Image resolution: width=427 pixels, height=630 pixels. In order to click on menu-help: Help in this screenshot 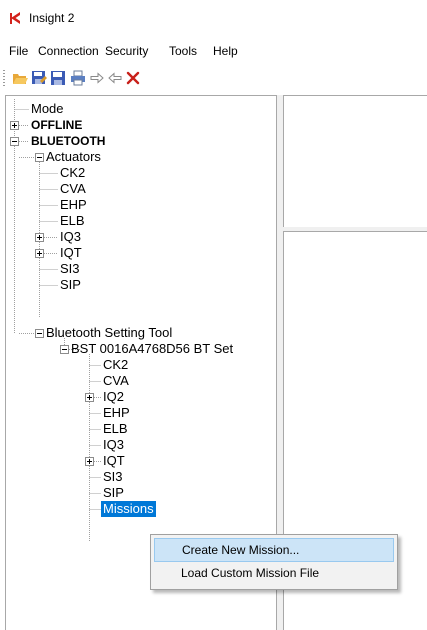, I will do `click(225, 51)`.